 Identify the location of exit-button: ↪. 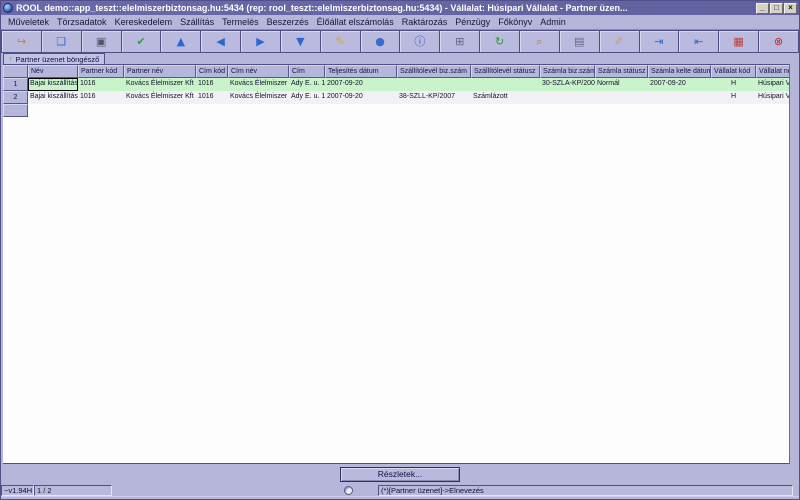
(21, 41).